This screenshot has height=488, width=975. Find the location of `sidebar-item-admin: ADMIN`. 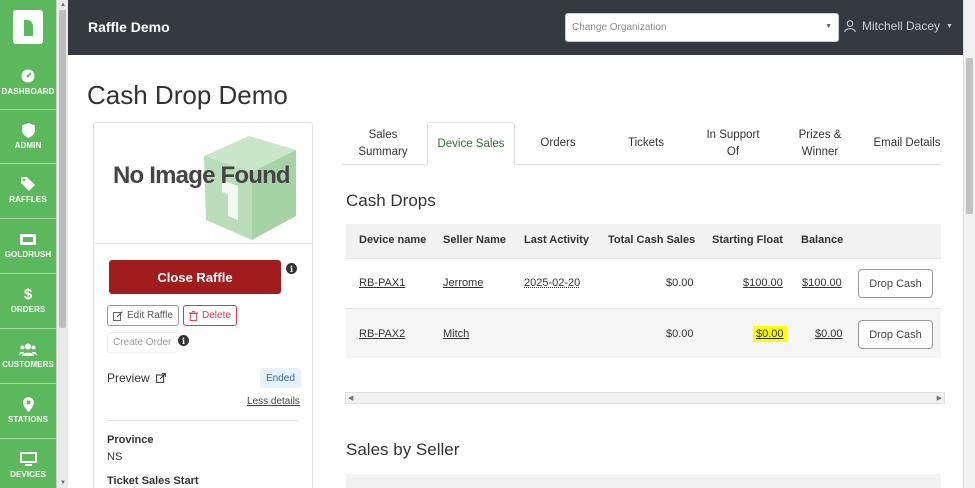

sidebar-item-admin: ADMIN is located at coordinates (28, 136).